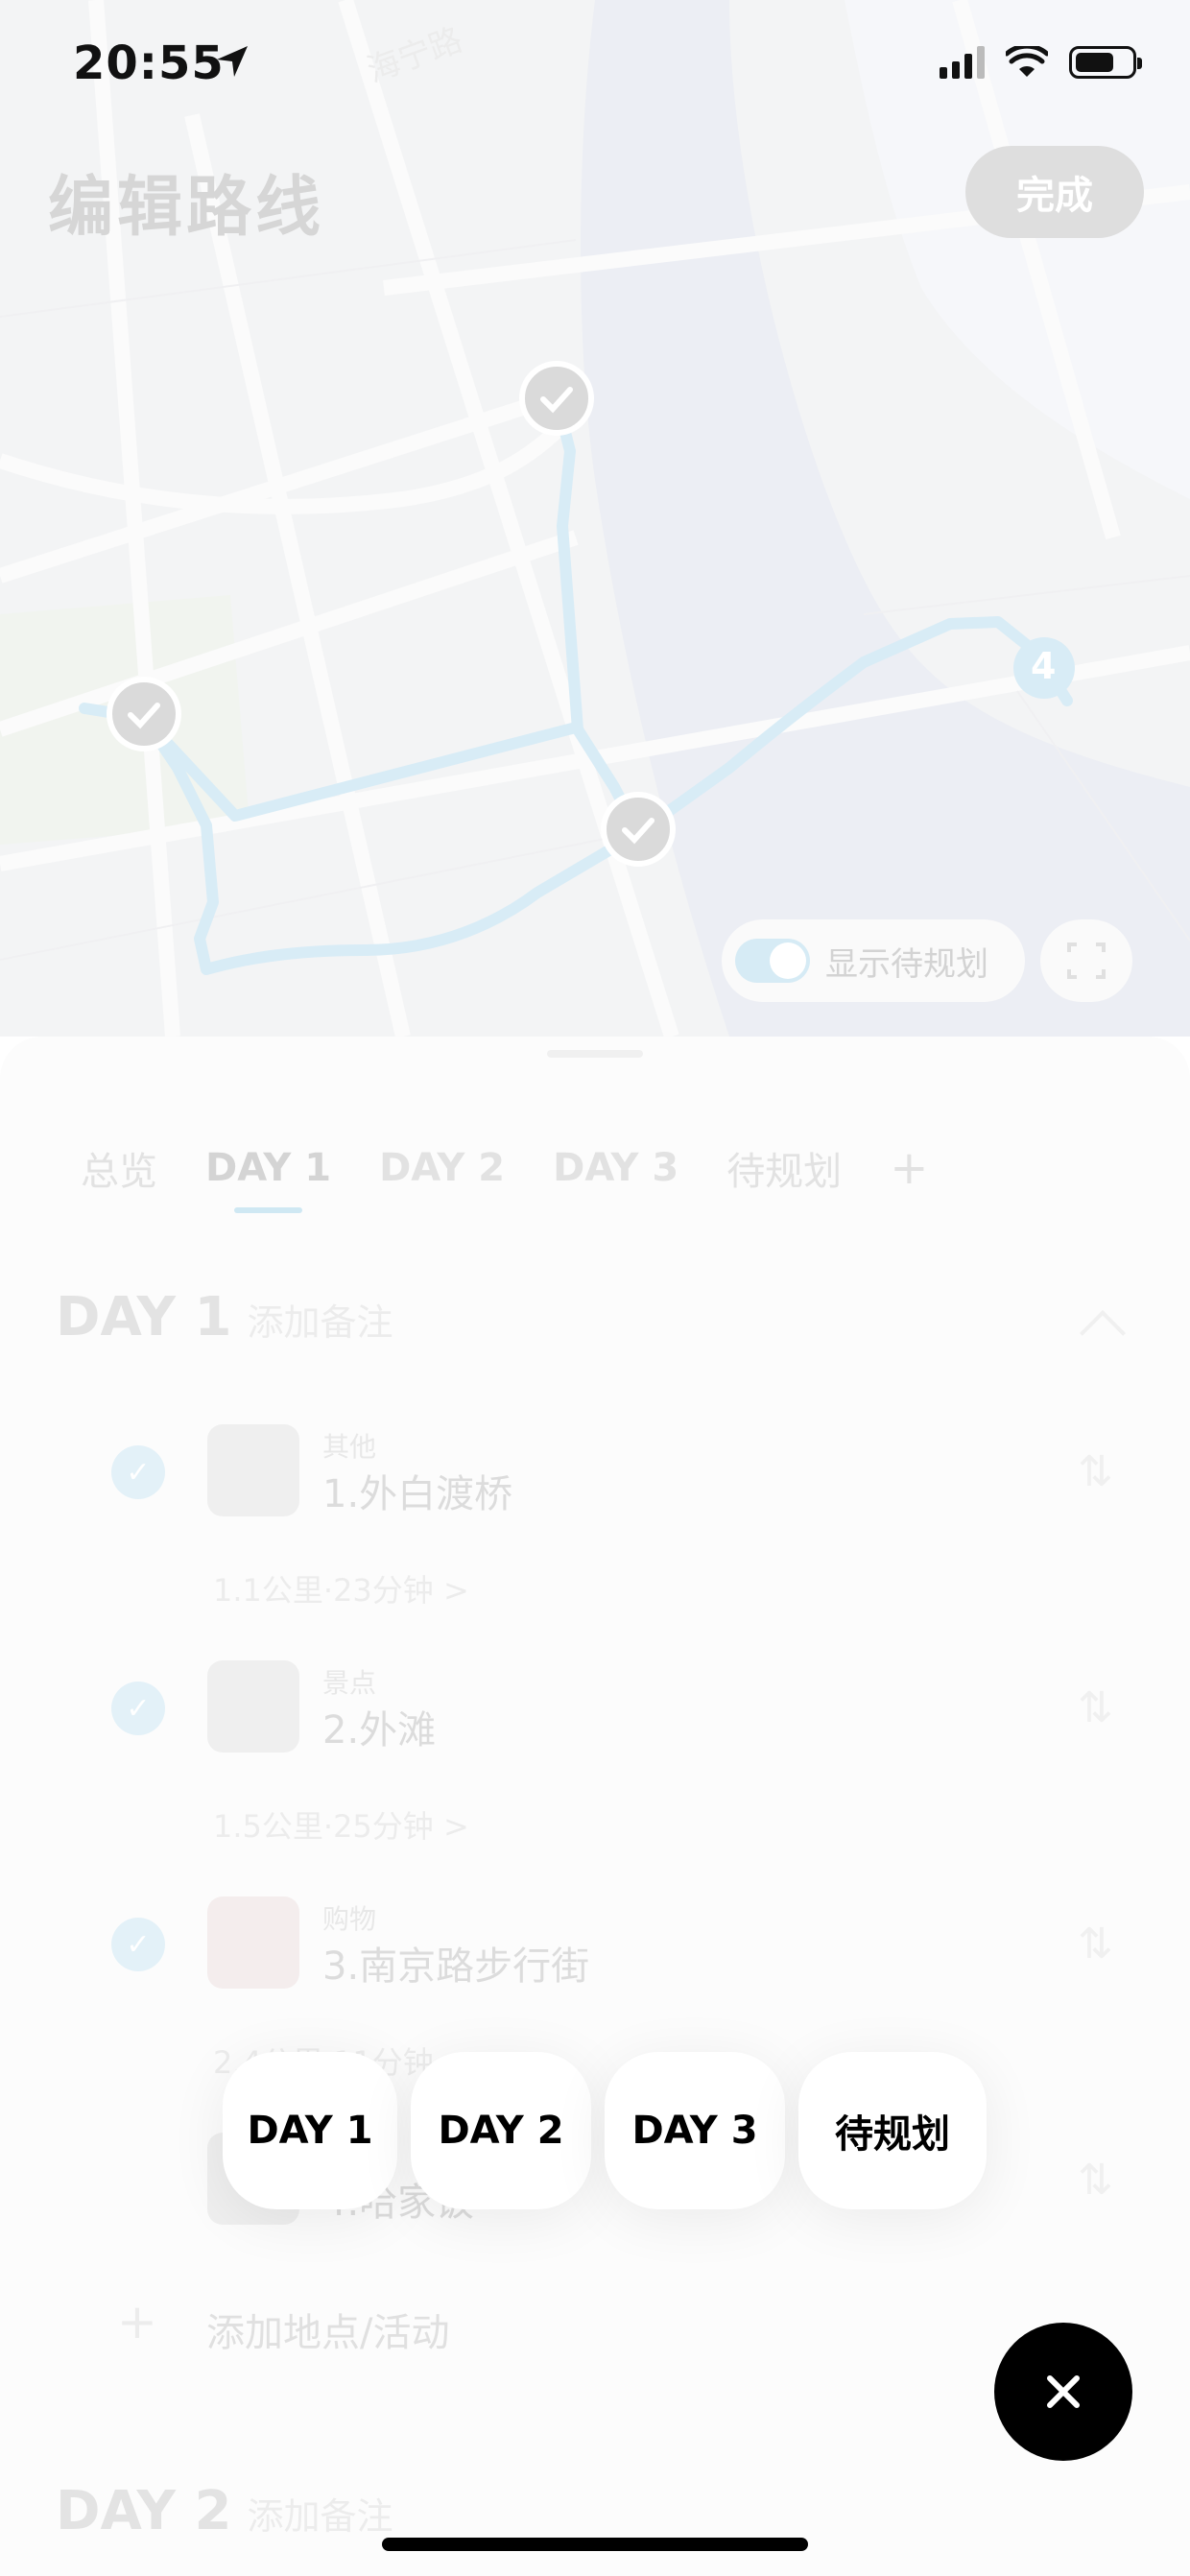  I want to click on day-2-header: DAY 2 添加备注, so click(225, 2511).